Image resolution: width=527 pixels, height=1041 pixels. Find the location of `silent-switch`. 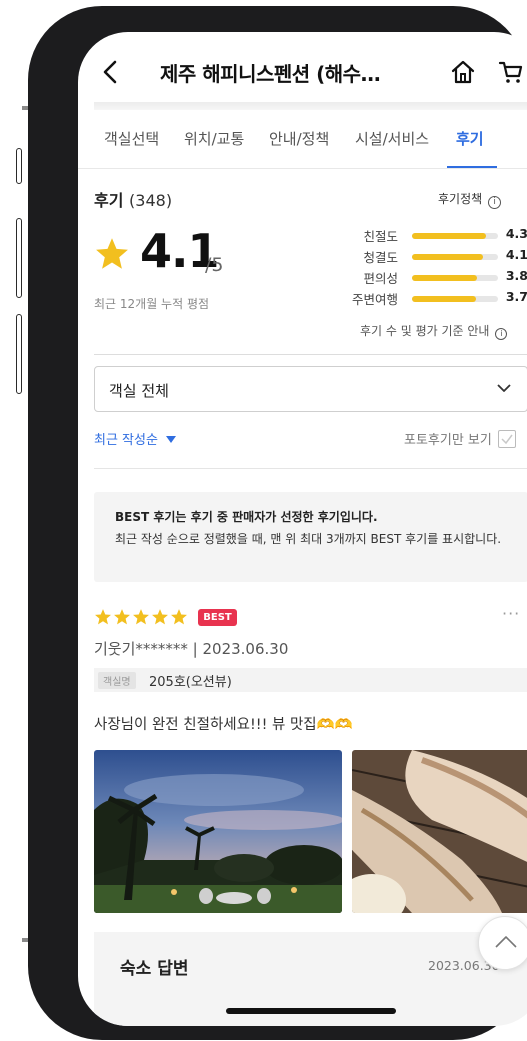

silent-switch is located at coordinates (19, 166).